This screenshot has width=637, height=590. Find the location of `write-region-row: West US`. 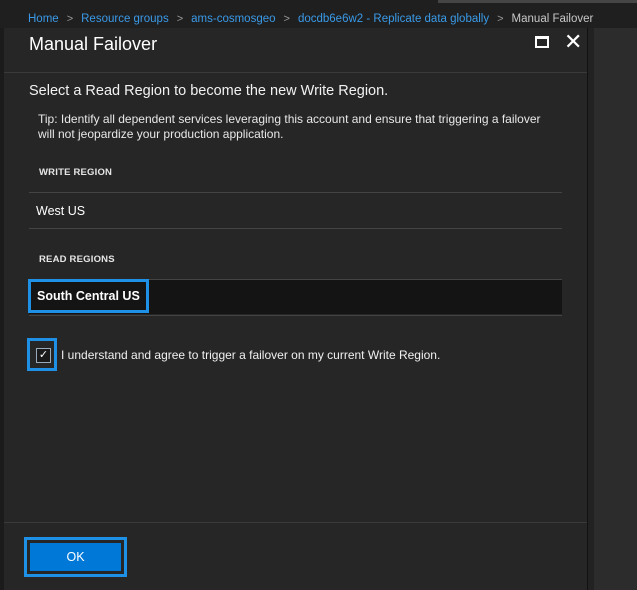

write-region-row: West US is located at coordinates (295, 210).